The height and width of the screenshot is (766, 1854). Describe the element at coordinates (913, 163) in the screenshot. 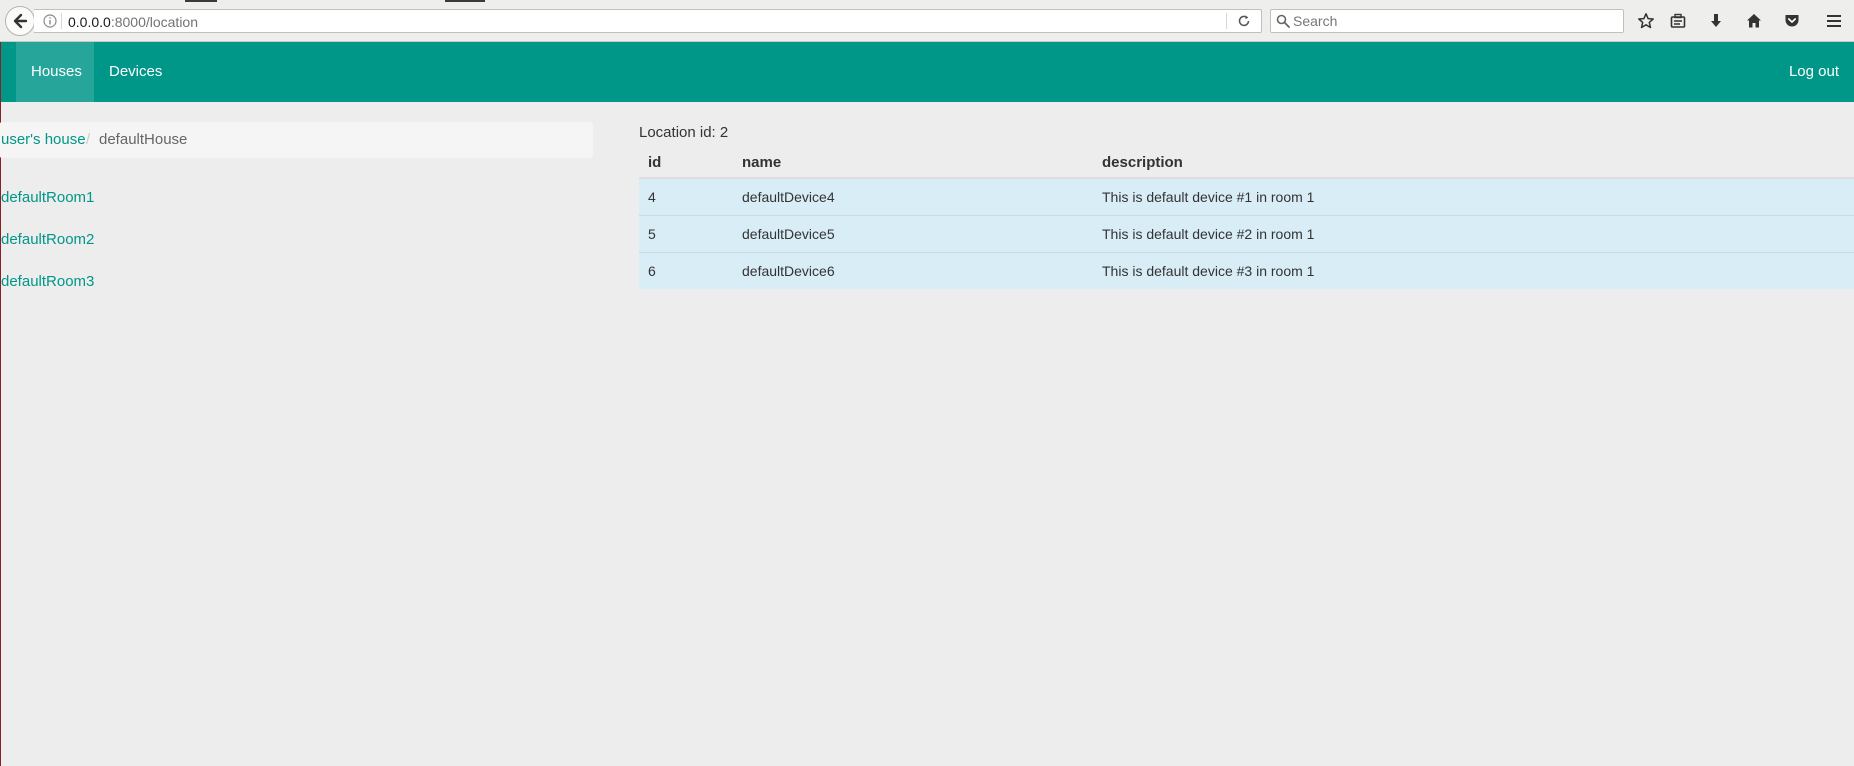

I see `column-header-name: name` at that location.